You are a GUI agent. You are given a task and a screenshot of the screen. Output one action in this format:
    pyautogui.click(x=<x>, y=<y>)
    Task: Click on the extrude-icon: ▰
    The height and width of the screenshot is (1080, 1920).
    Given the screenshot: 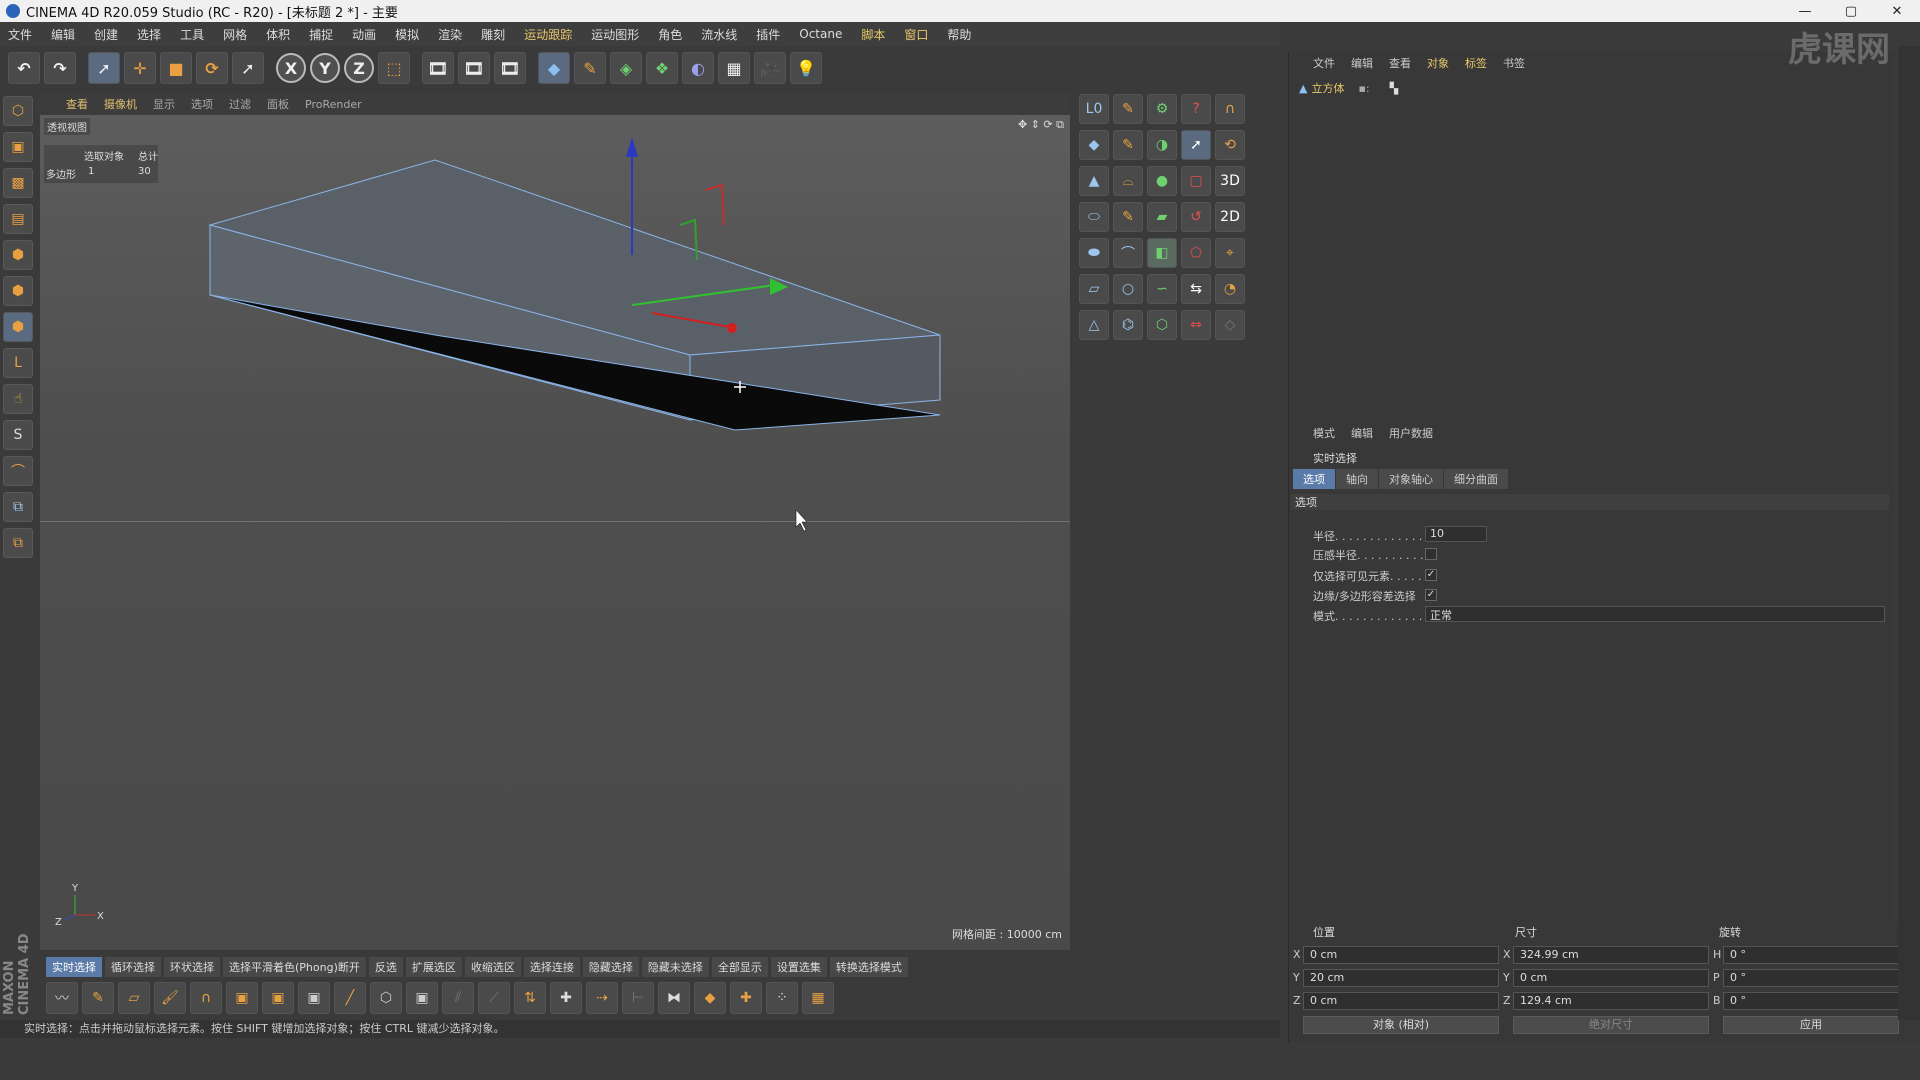 What is the action you would take?
    pyautogui.click(x=1162, y=217)
    